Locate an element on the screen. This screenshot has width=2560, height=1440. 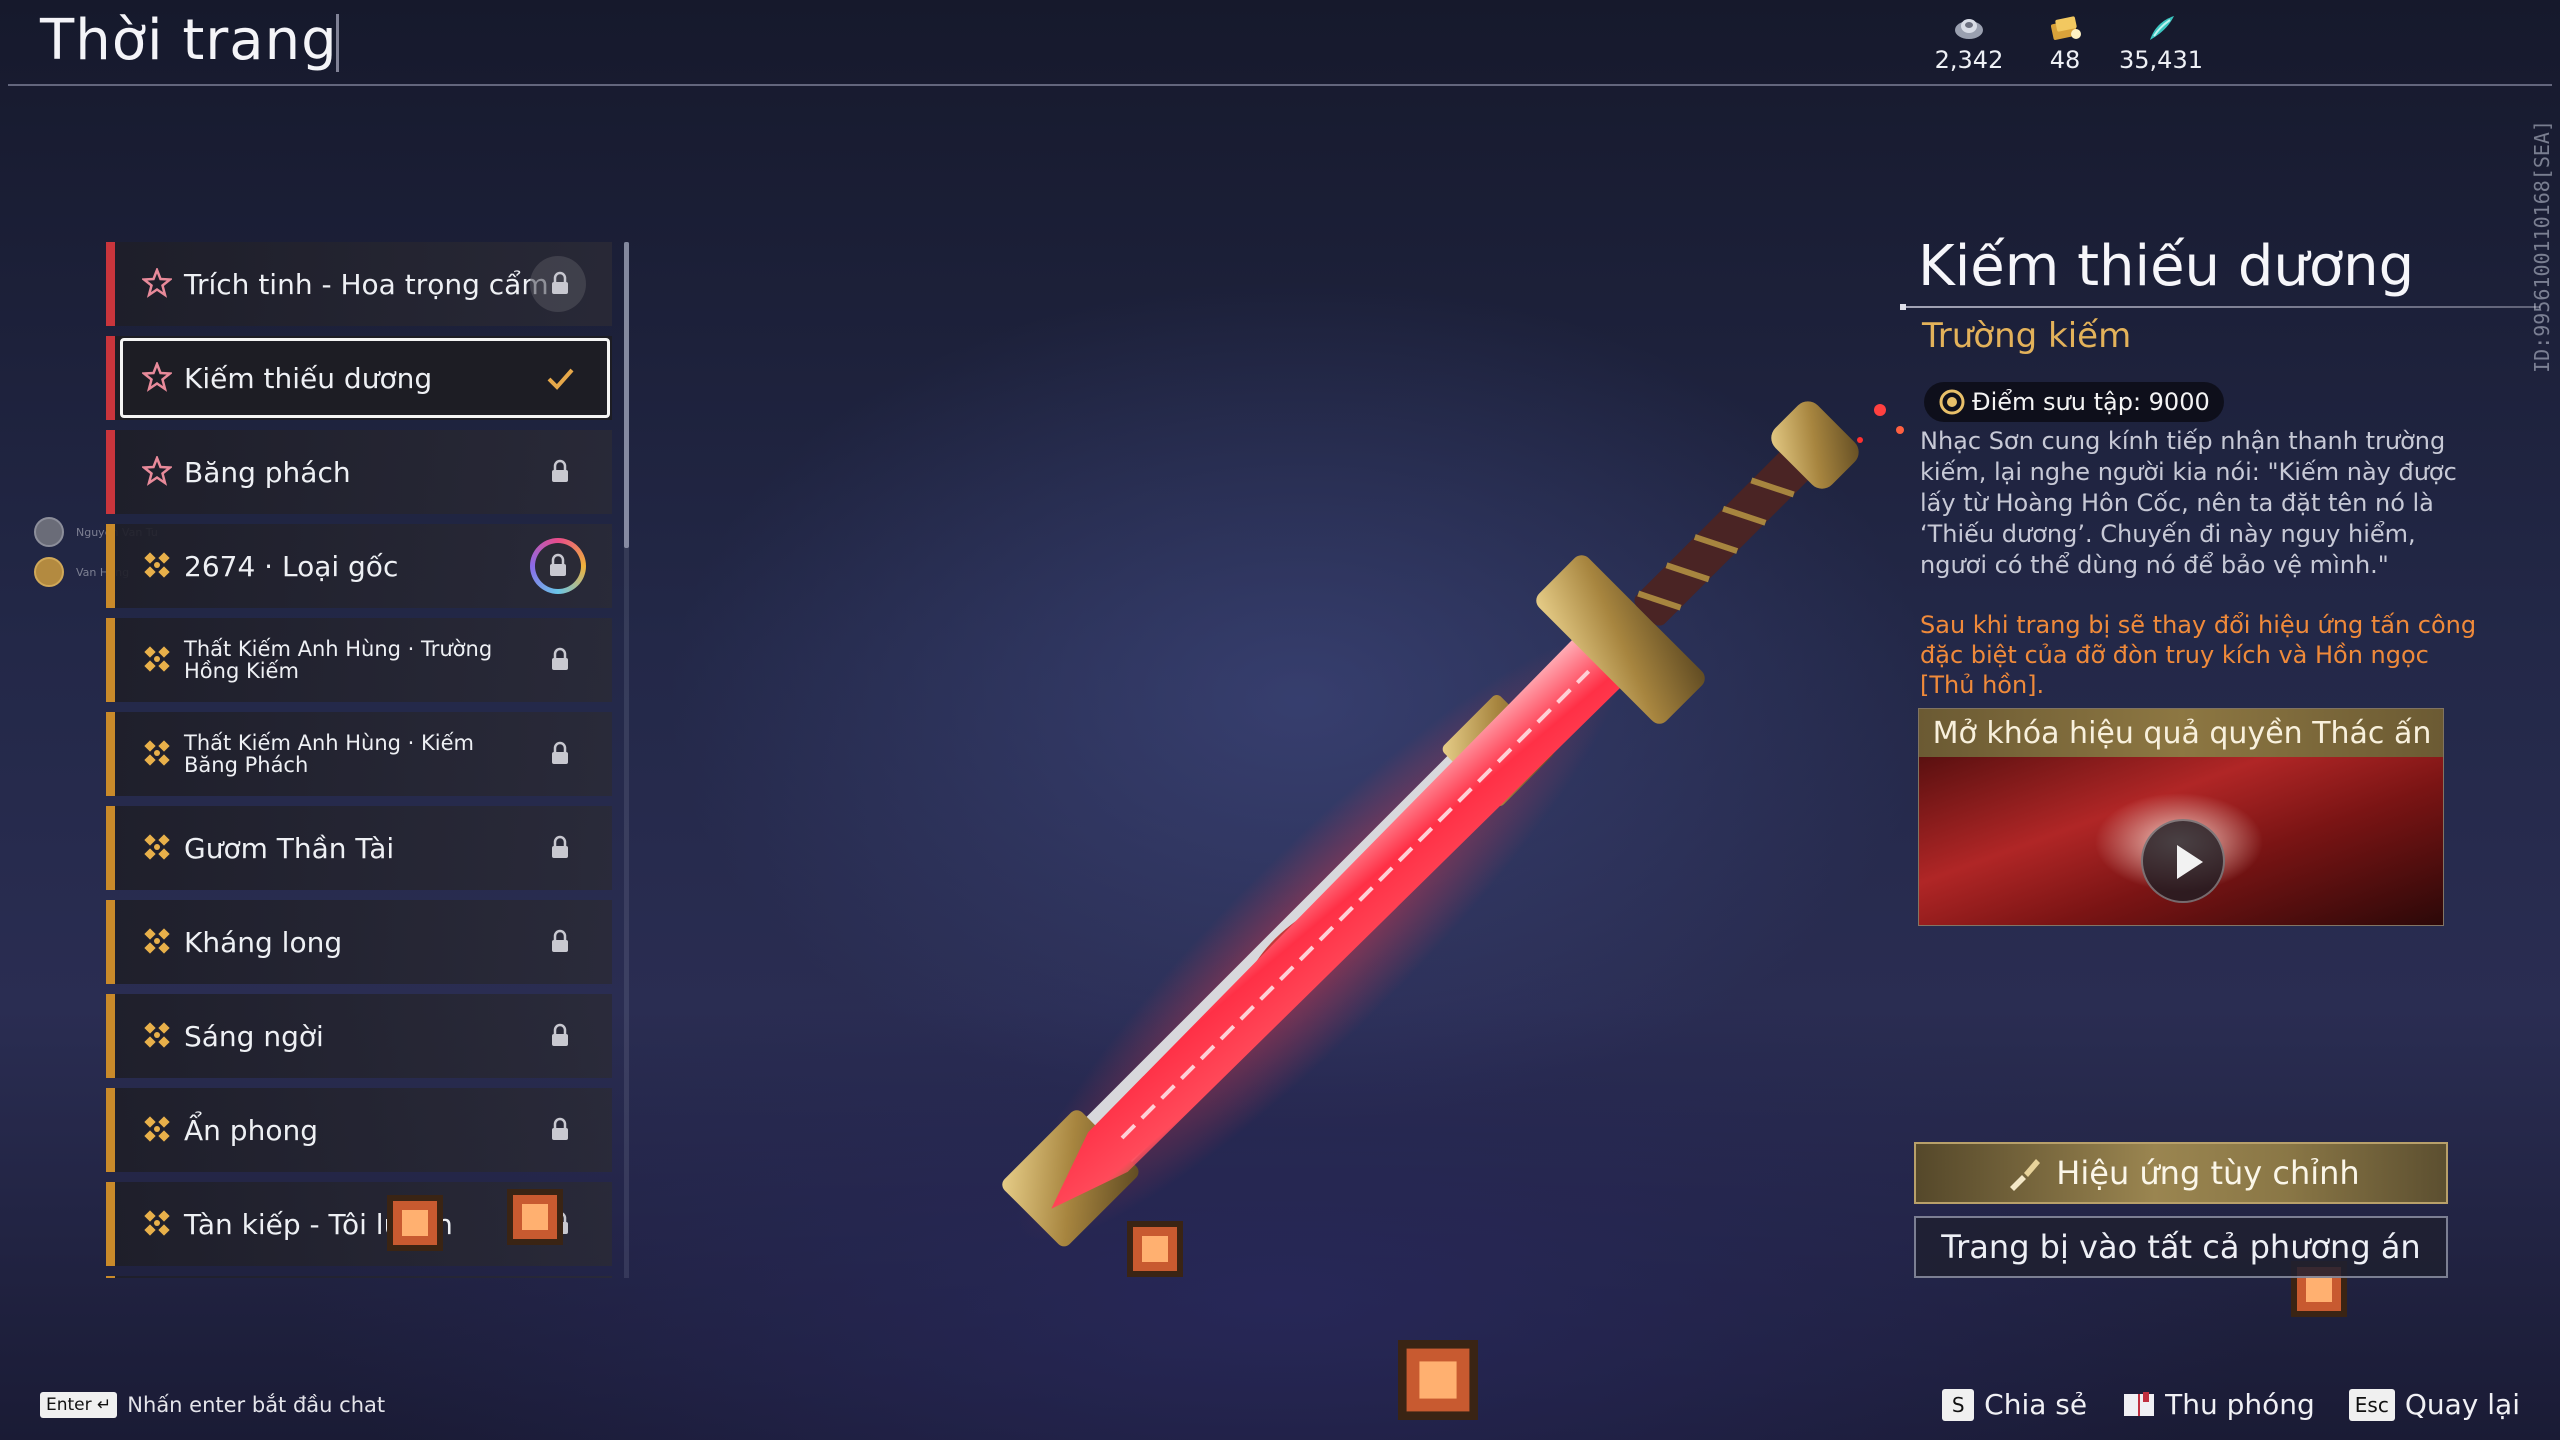
collection-points-badge: Điểm sưu tập: 9000 is located at coordinates (2074, 402).